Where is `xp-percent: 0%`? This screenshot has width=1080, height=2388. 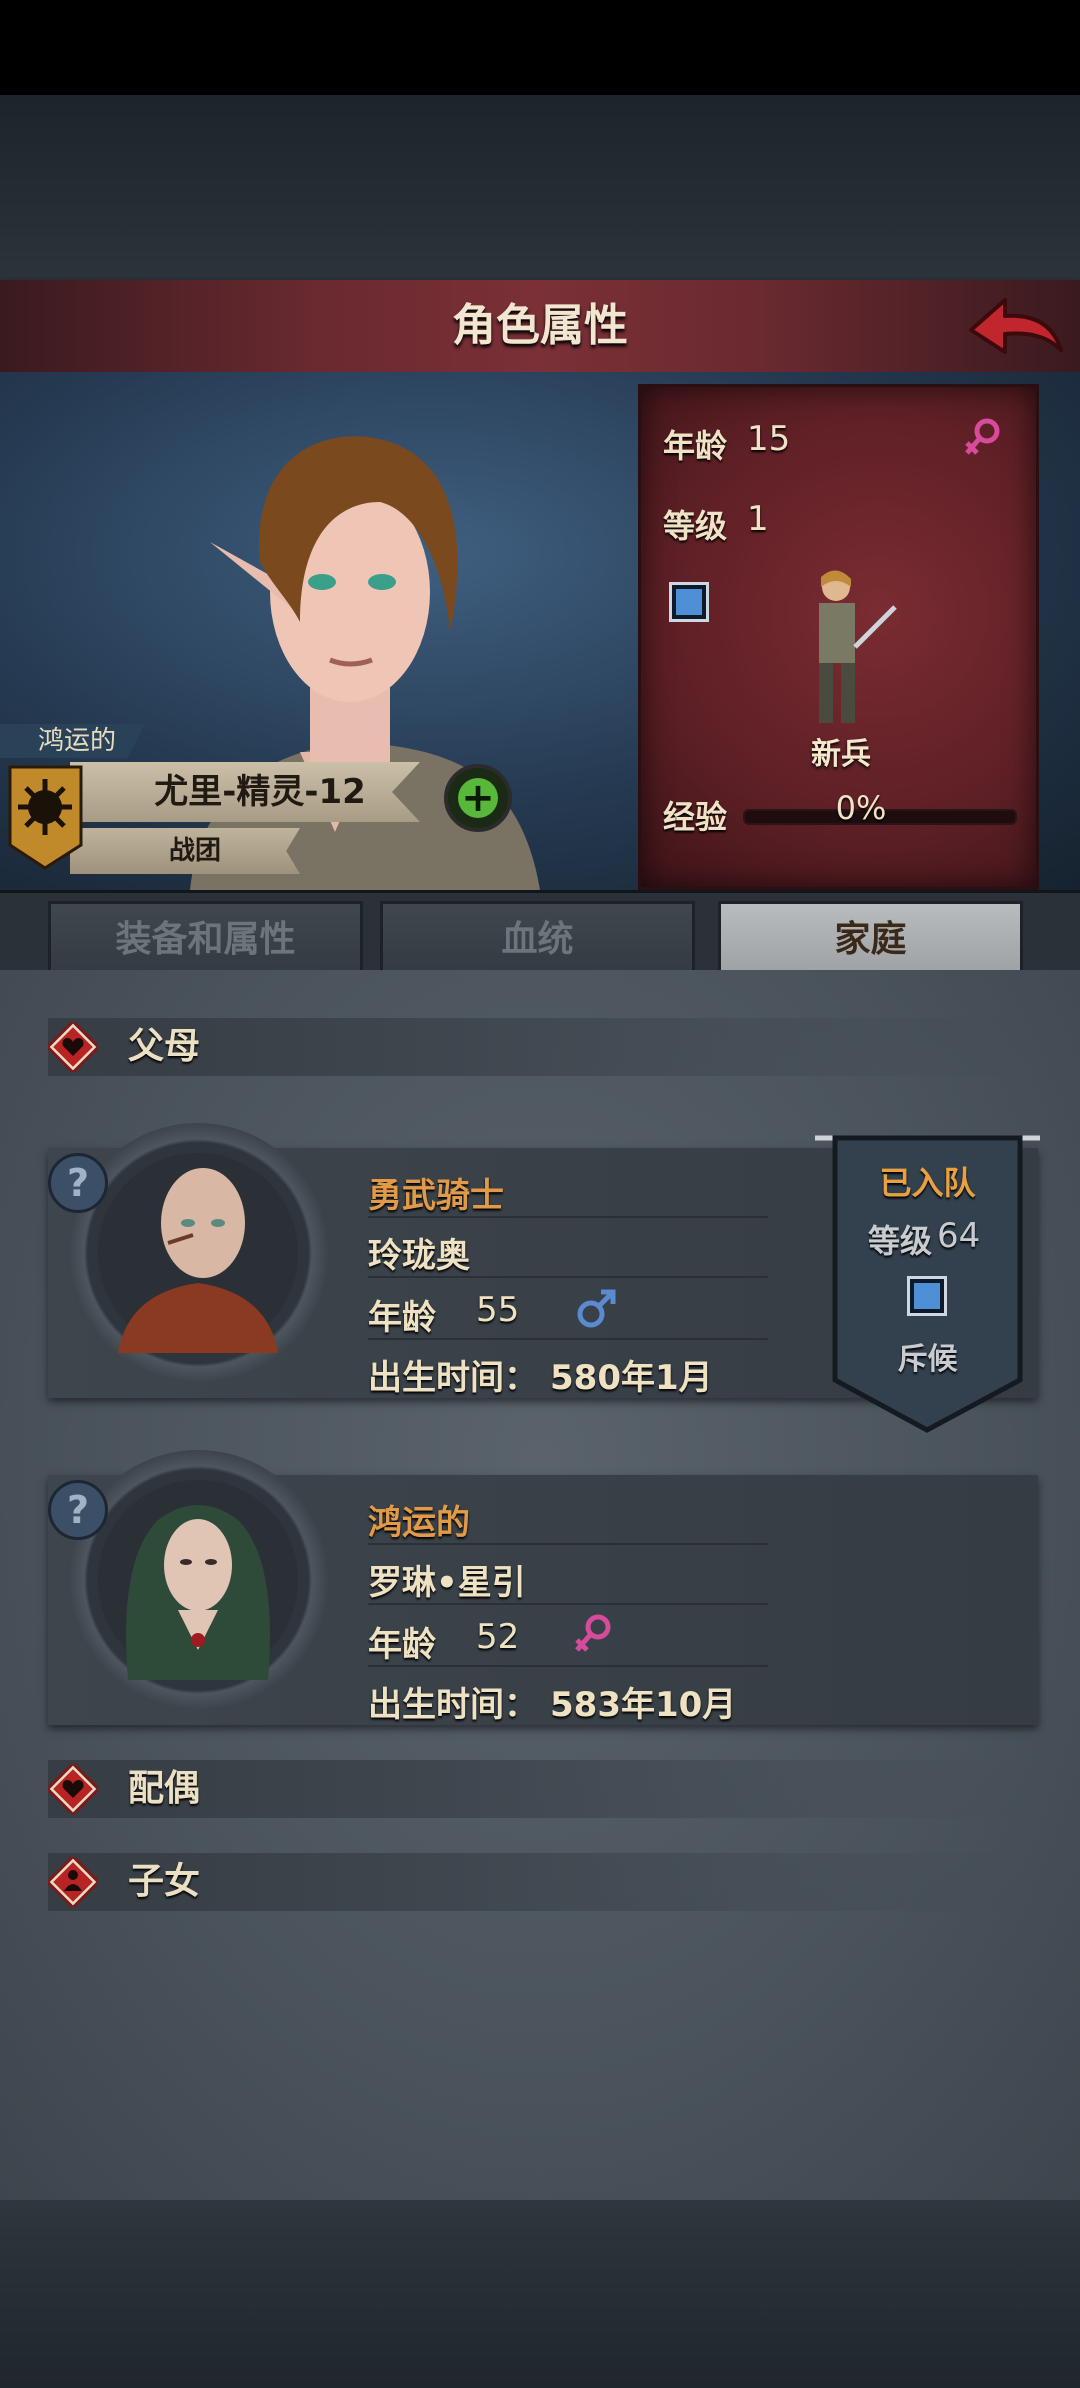
xp-percent: 0% is located at coordinates (861, 808).